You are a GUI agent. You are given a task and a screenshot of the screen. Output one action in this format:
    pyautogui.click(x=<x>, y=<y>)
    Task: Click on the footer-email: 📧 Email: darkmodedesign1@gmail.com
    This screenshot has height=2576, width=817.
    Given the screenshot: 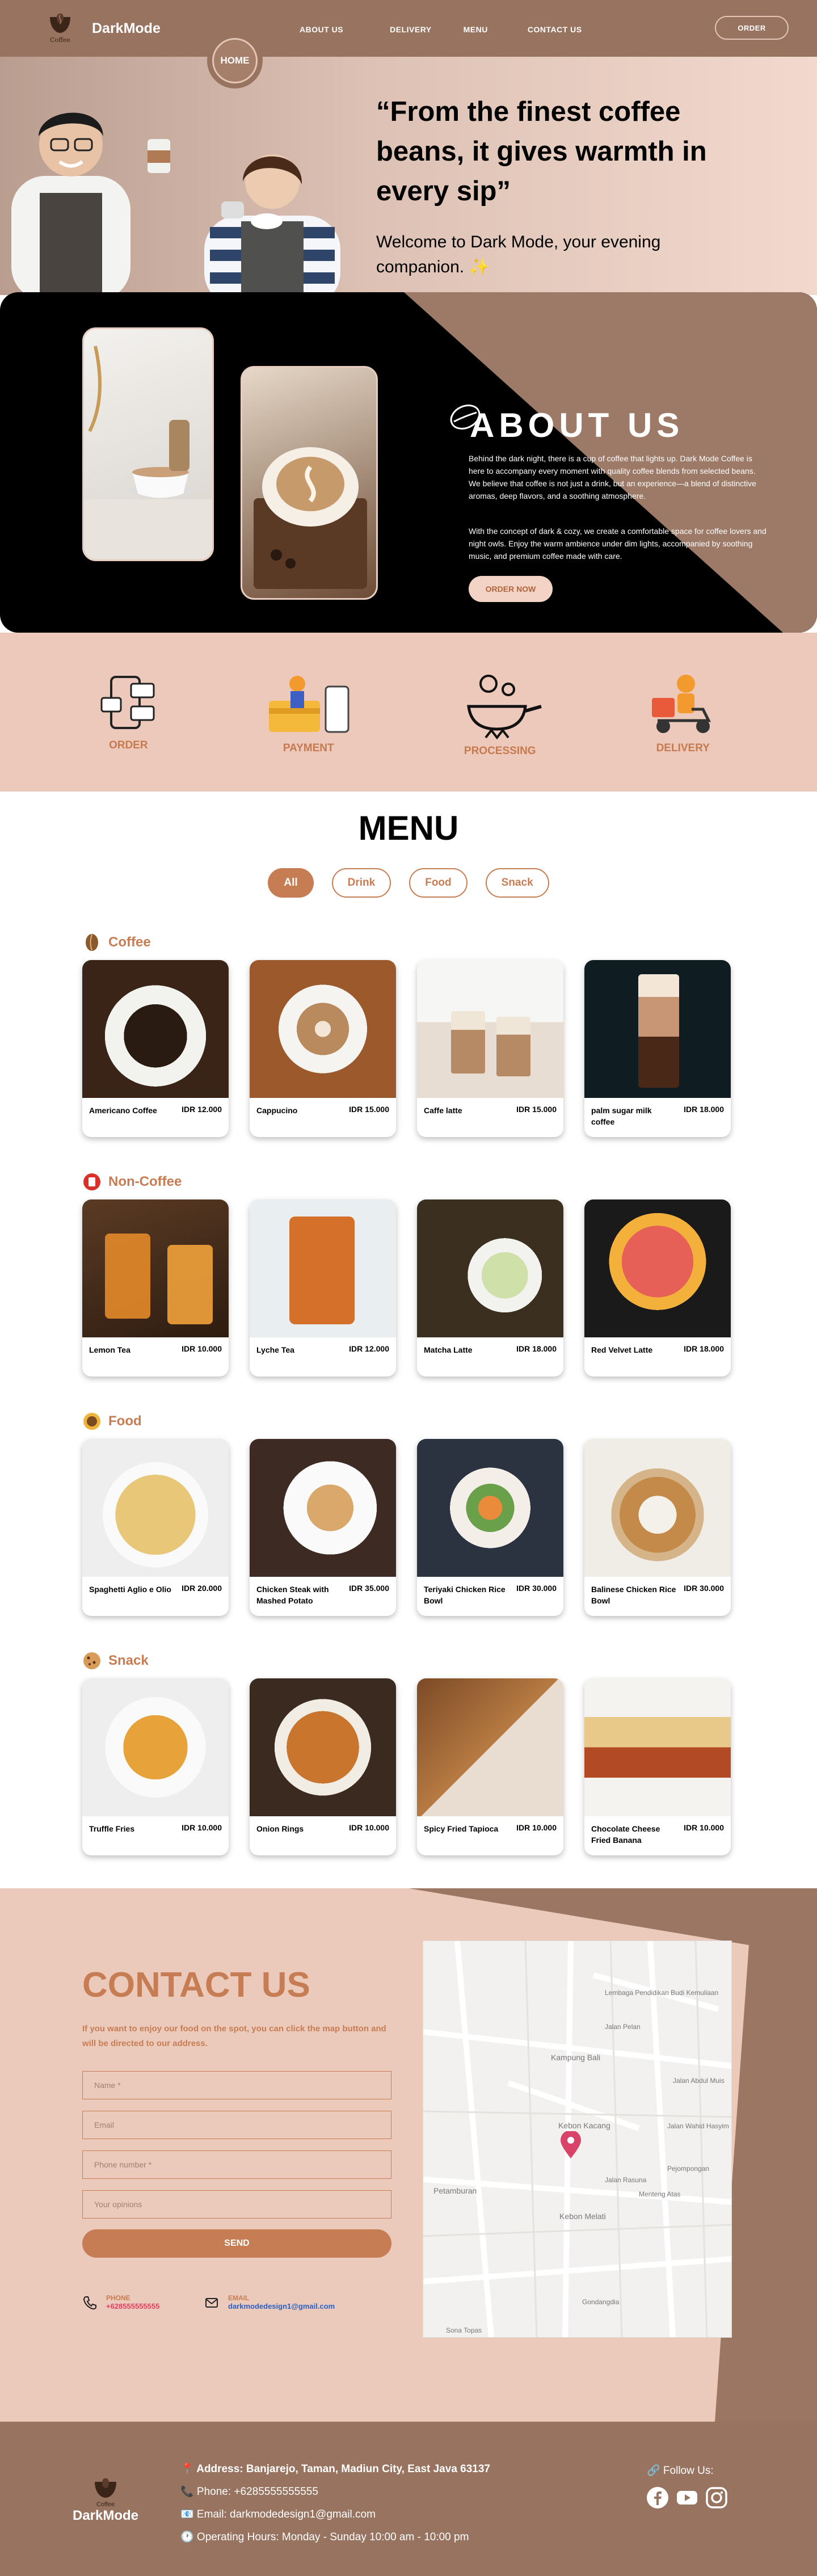 What is the action you would take?
    pyautogui.click(x=278, y=2514)
    